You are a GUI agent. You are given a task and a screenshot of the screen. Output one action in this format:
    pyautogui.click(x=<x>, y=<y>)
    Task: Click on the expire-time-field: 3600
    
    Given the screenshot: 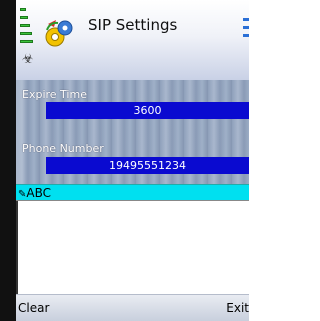 What is the action you would take?
    pyautogui.click(x=147, y=110)
    